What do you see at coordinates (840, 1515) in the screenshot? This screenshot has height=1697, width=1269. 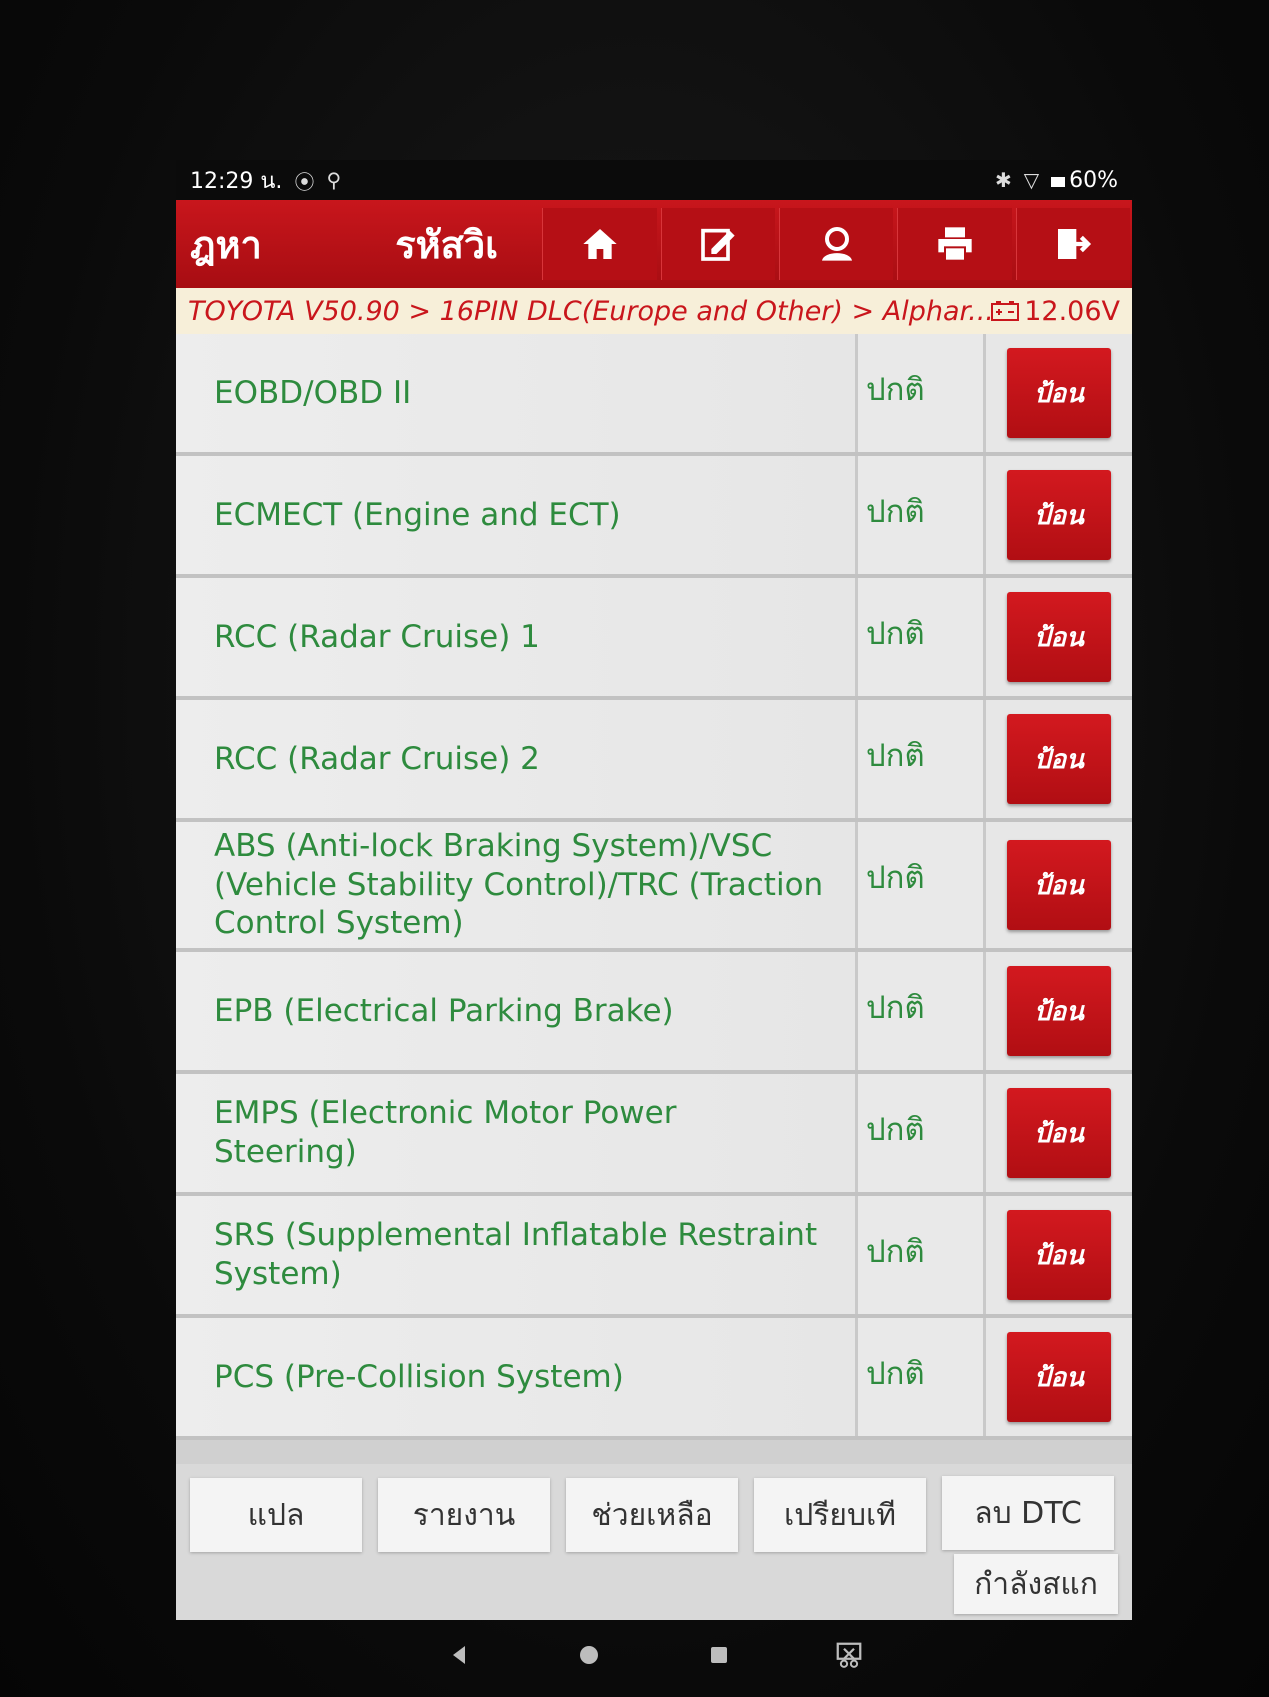 I see `compare-button: เปรียบเที` at bounding box center [840, 1515].